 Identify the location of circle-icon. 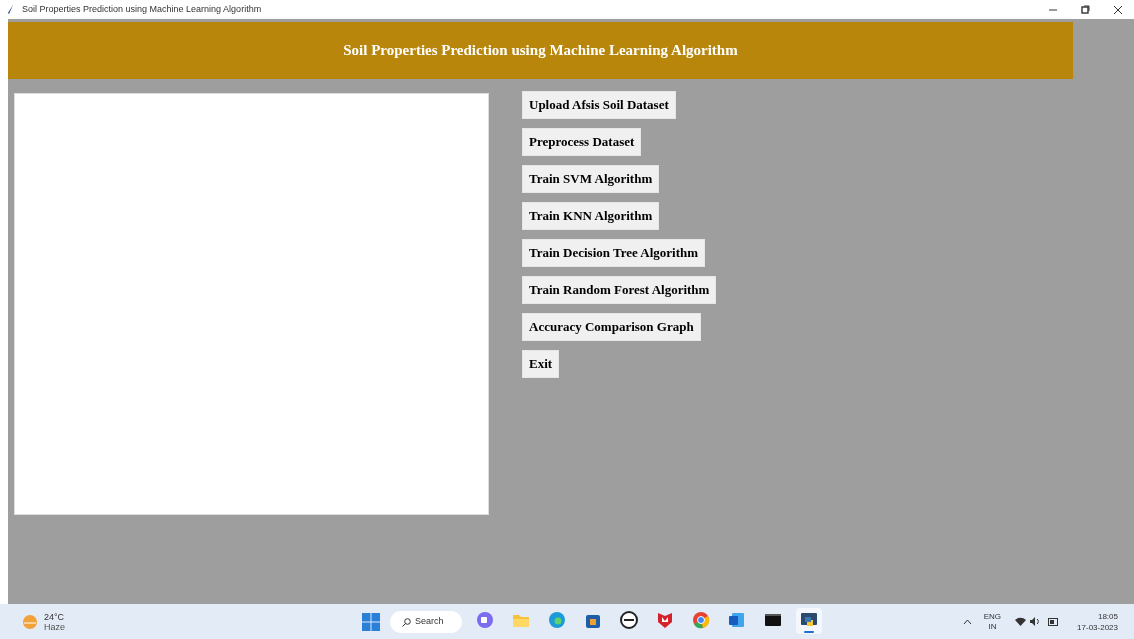
(629, 619).